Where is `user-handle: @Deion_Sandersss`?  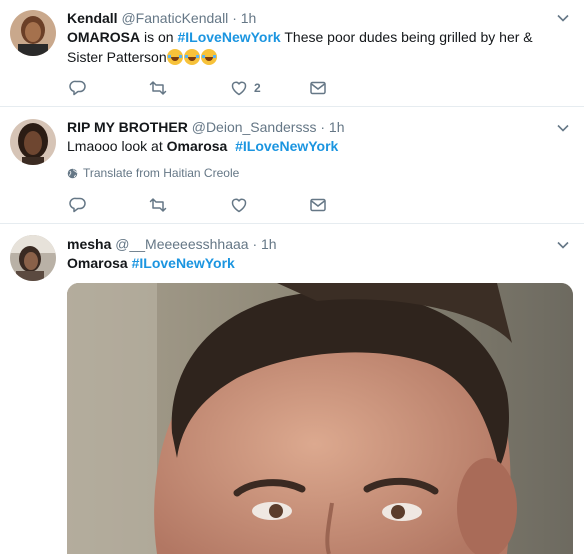 user-handle: @Deion_Sandersss is located at coordinates (254, 127).